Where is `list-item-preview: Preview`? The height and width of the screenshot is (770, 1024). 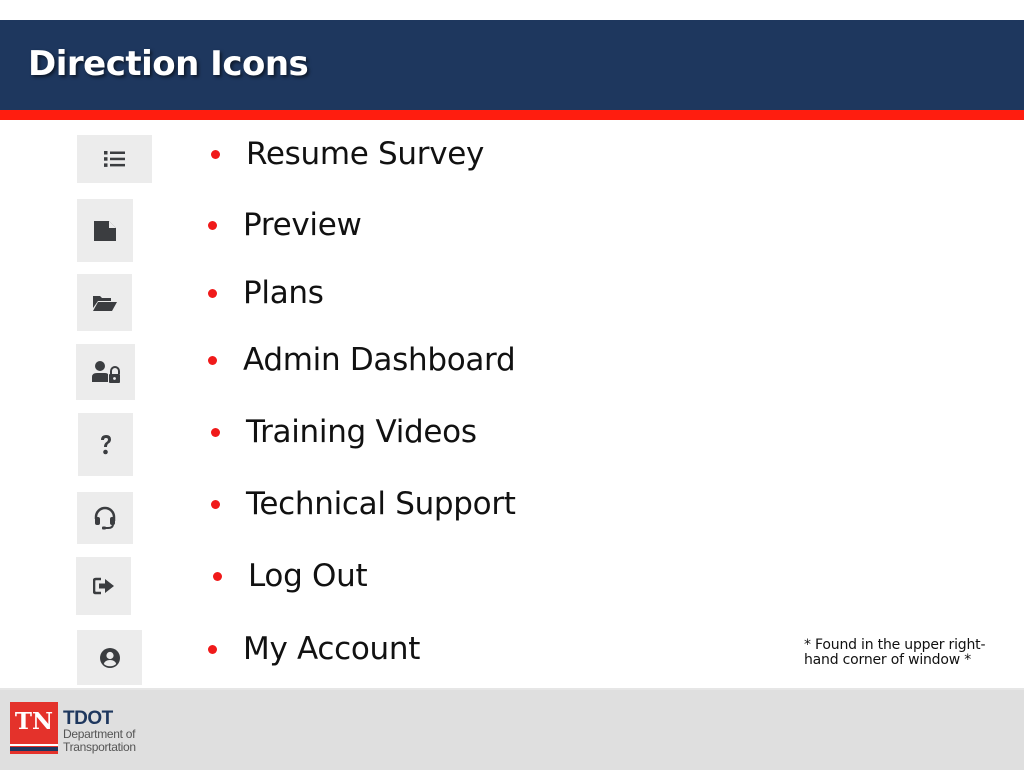
list-item-preview: Preview is located at coordinates (285, 225).